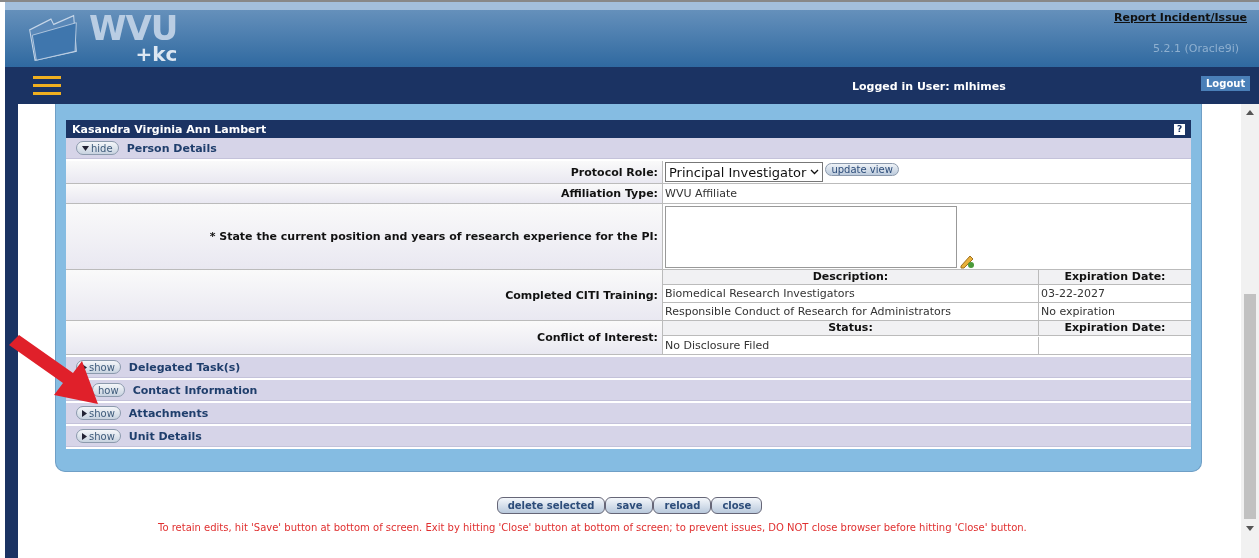 The width and height of the screenshot is (1259, 558). Describe the element at coordinates (808, 312) in the screenshot. I see `table-cell-text: Responsible Conduct of Research for Administrators` at that location.